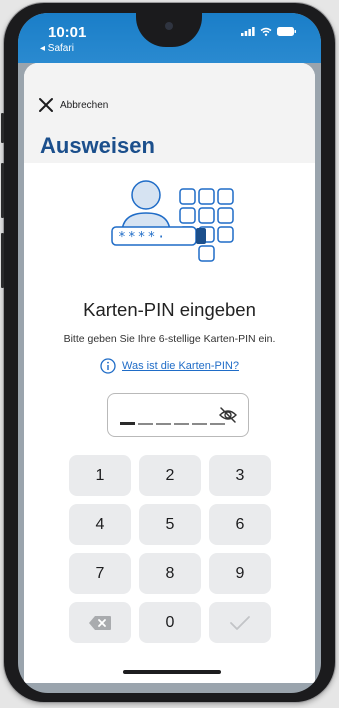  I want to click on what-is-pin-label: Was ist die Karten-PIN?, so click(180, 366).